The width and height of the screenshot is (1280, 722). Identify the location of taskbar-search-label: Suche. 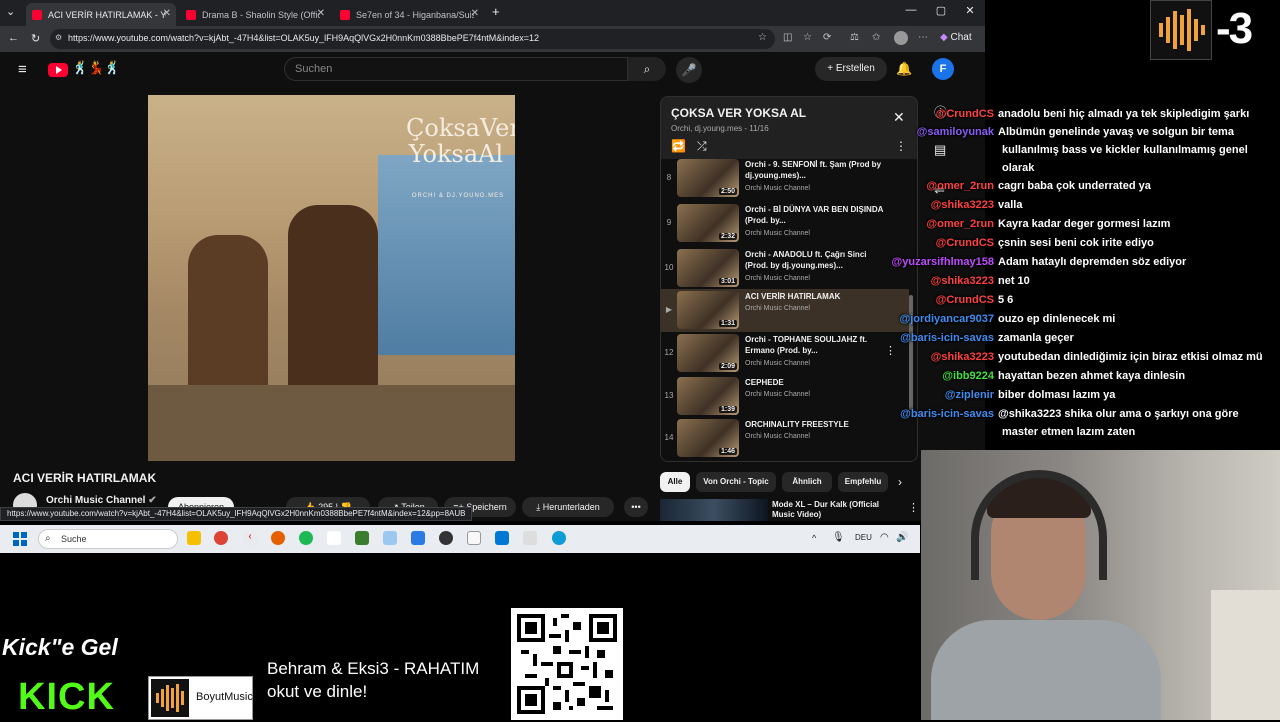
(74, 539).